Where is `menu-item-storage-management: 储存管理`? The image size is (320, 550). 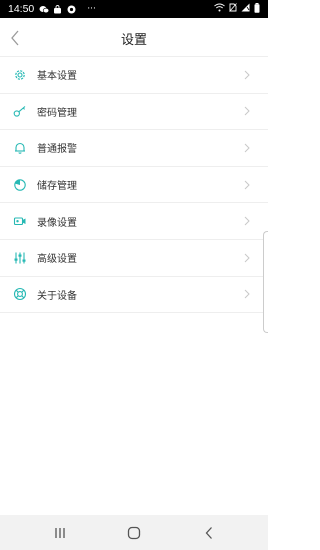 menu-item-storage-management: 储存管理 is located at coordinates (134, 185).